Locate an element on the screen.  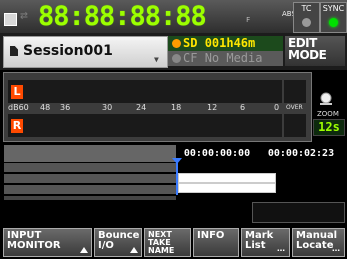
stop-square-icon is located at coordinates (10, 19).